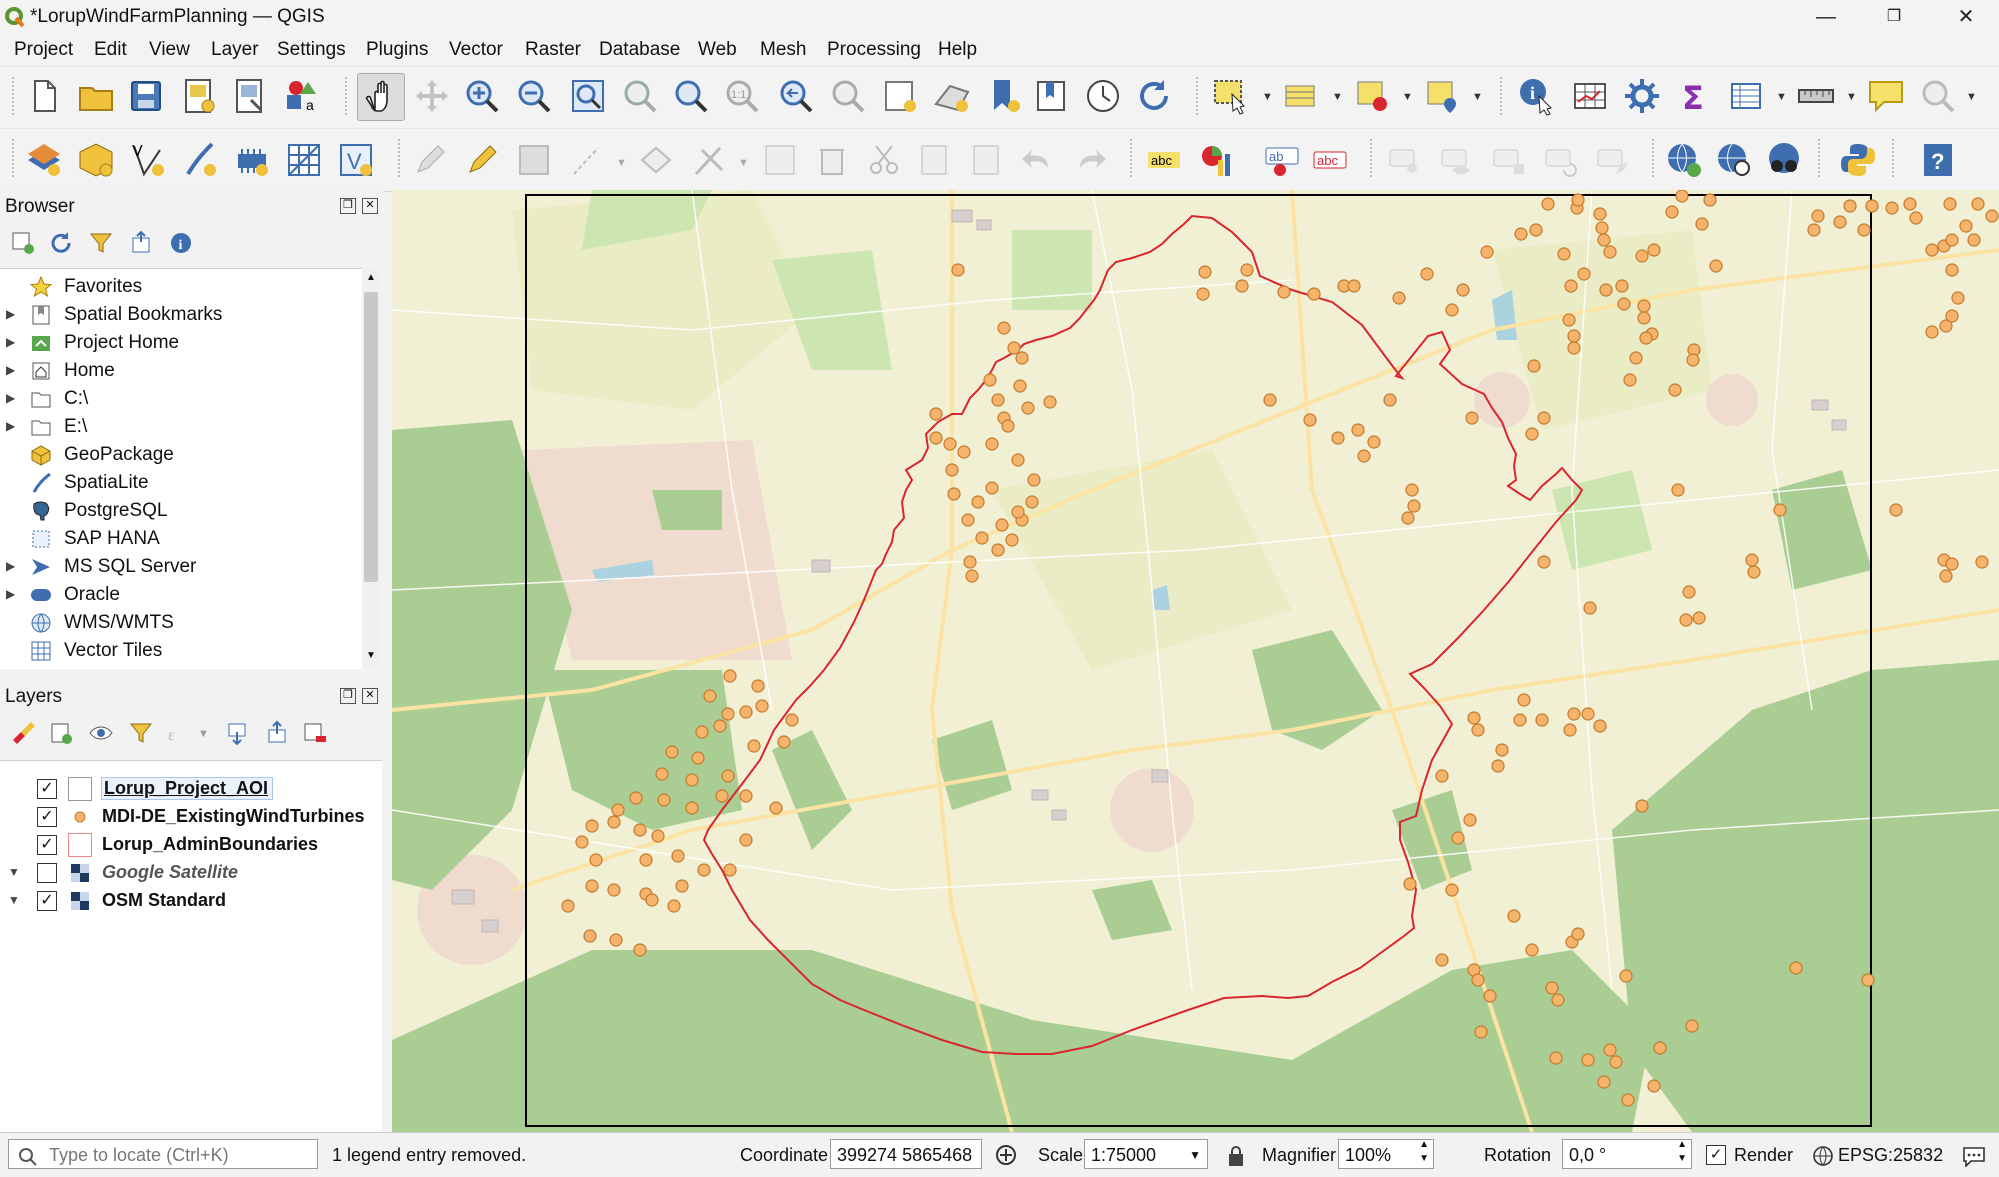 This screenshot has width=1999, height=1177. I want to click on locator-icon, so click(1938, 96).